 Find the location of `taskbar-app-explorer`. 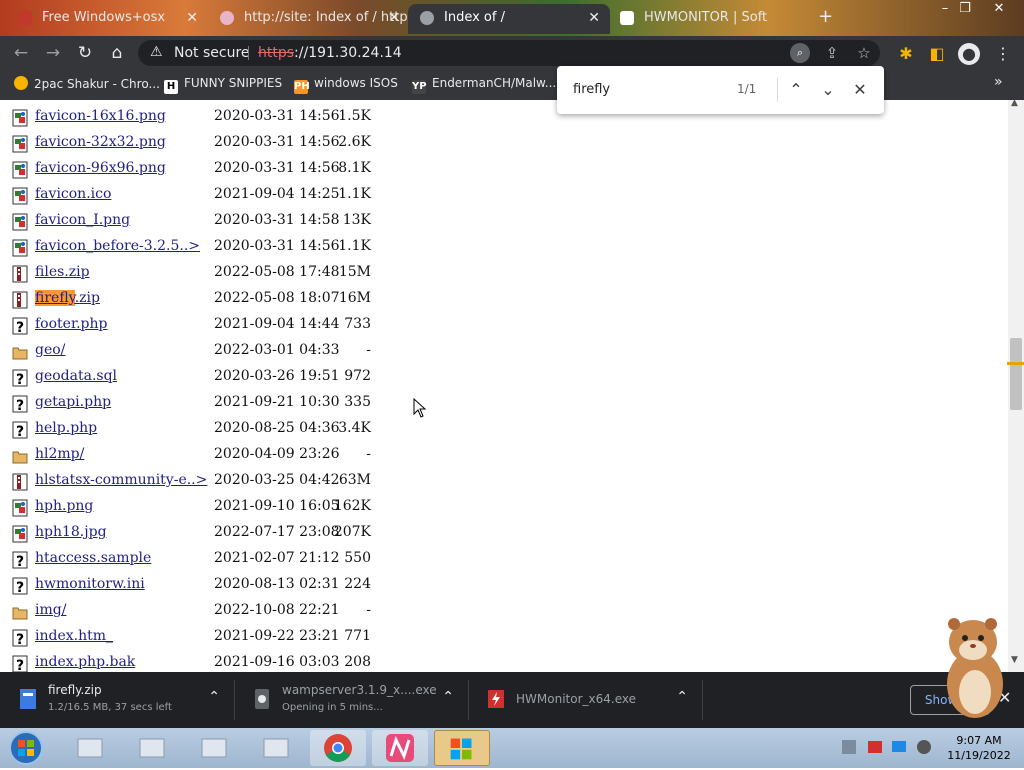

taskbar-app-explorer is located at coordinates (90, 748).